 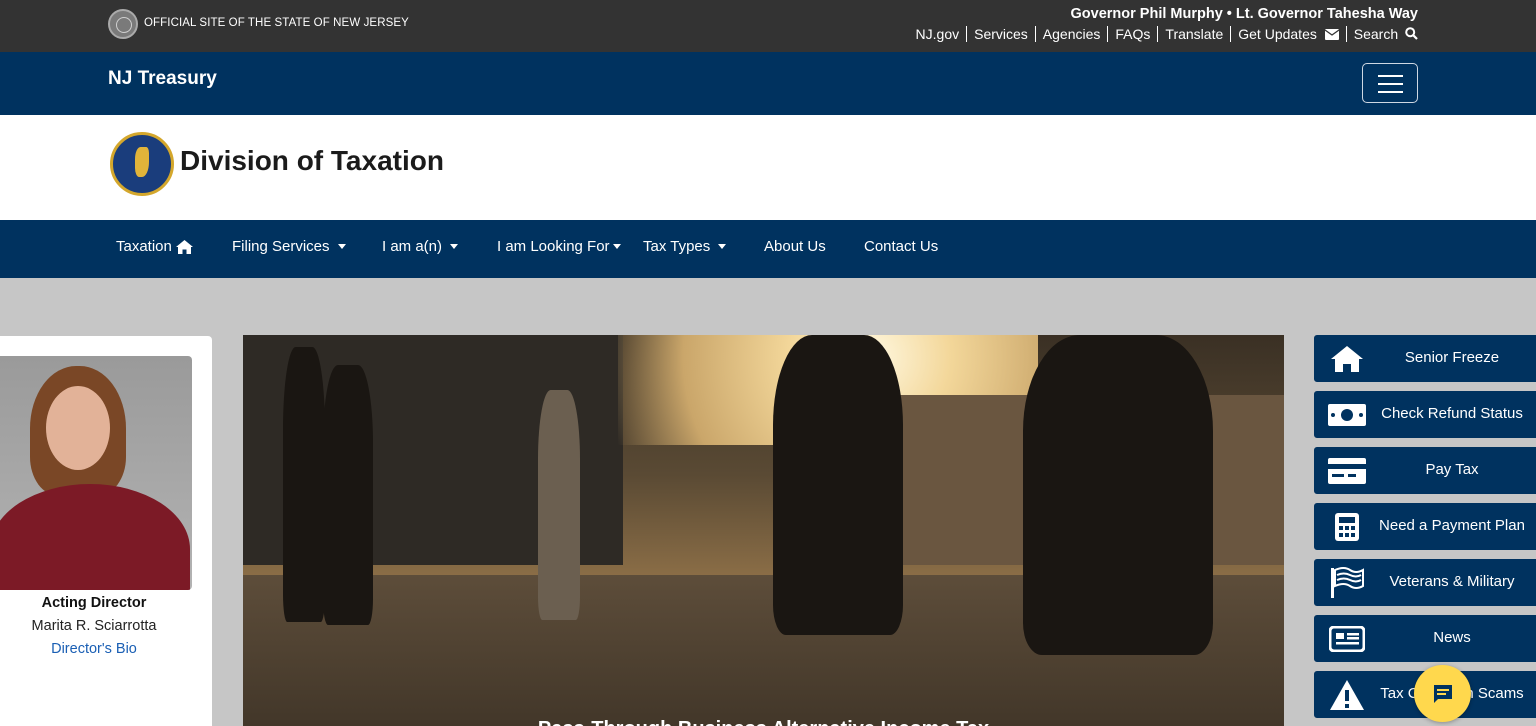 I want to click on director-bio-link: Director's Bio, so click(x=94, y=649).